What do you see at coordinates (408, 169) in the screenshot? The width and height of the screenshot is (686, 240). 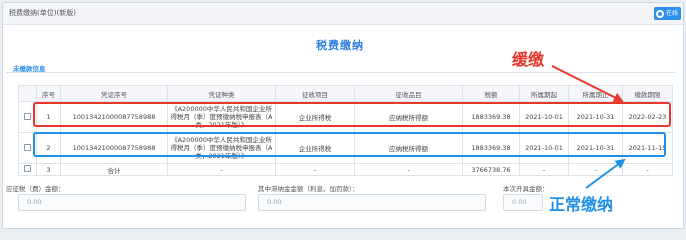 I see `item-cell: -` at bounding box center [408, 169].